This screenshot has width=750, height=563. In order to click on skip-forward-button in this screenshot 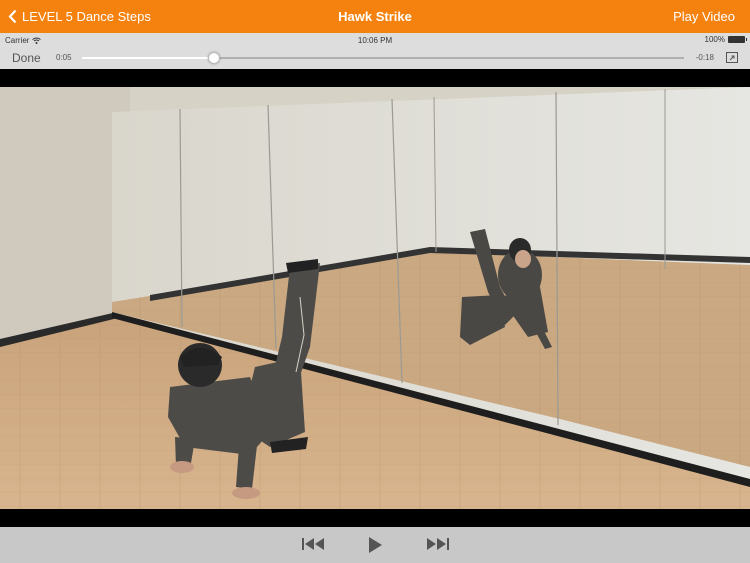, I will do `click(437, 546)`.